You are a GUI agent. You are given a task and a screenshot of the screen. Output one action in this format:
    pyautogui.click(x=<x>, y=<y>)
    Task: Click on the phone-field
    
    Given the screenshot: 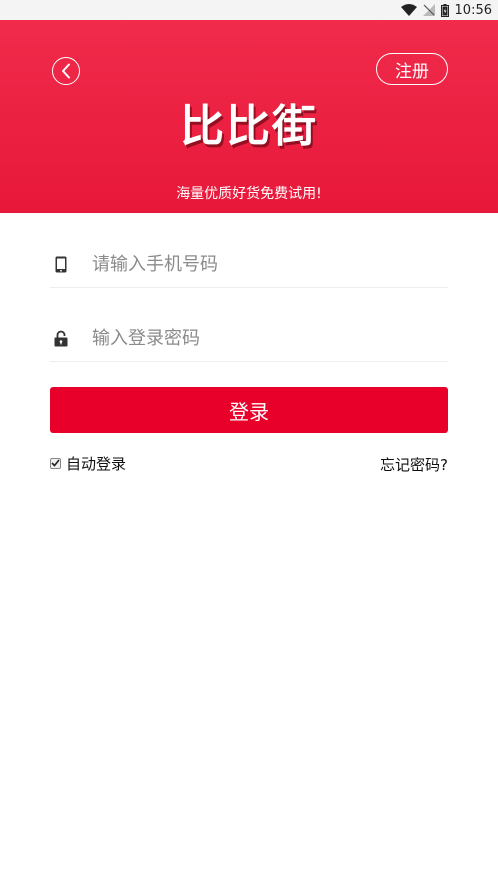 What is the action you would take?
    pyautogui.click(x=249, y=265)
    